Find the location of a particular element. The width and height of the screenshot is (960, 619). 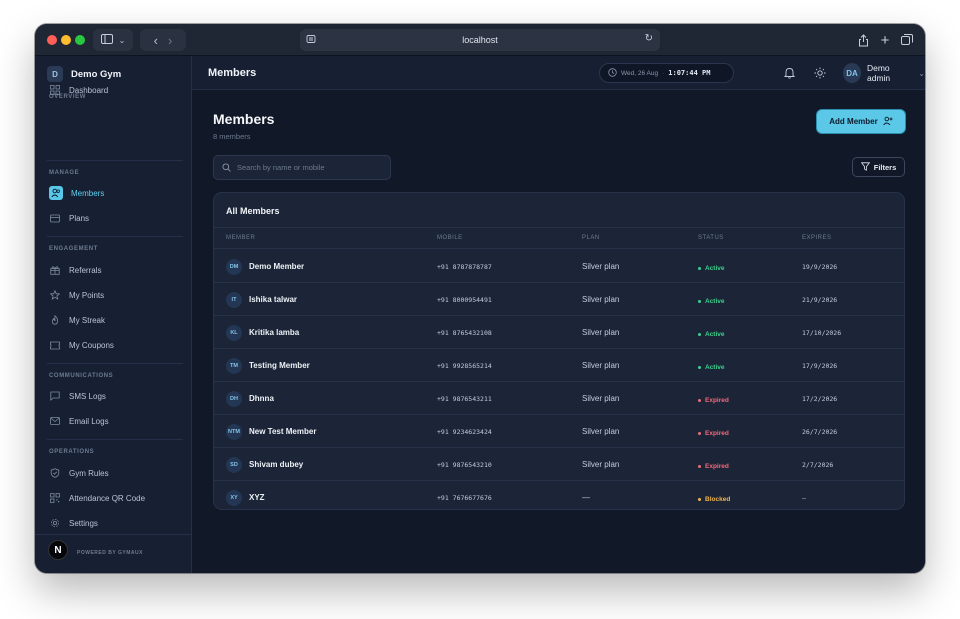

sidebar-item-label: Referrals is located at coordinates (85, 270).